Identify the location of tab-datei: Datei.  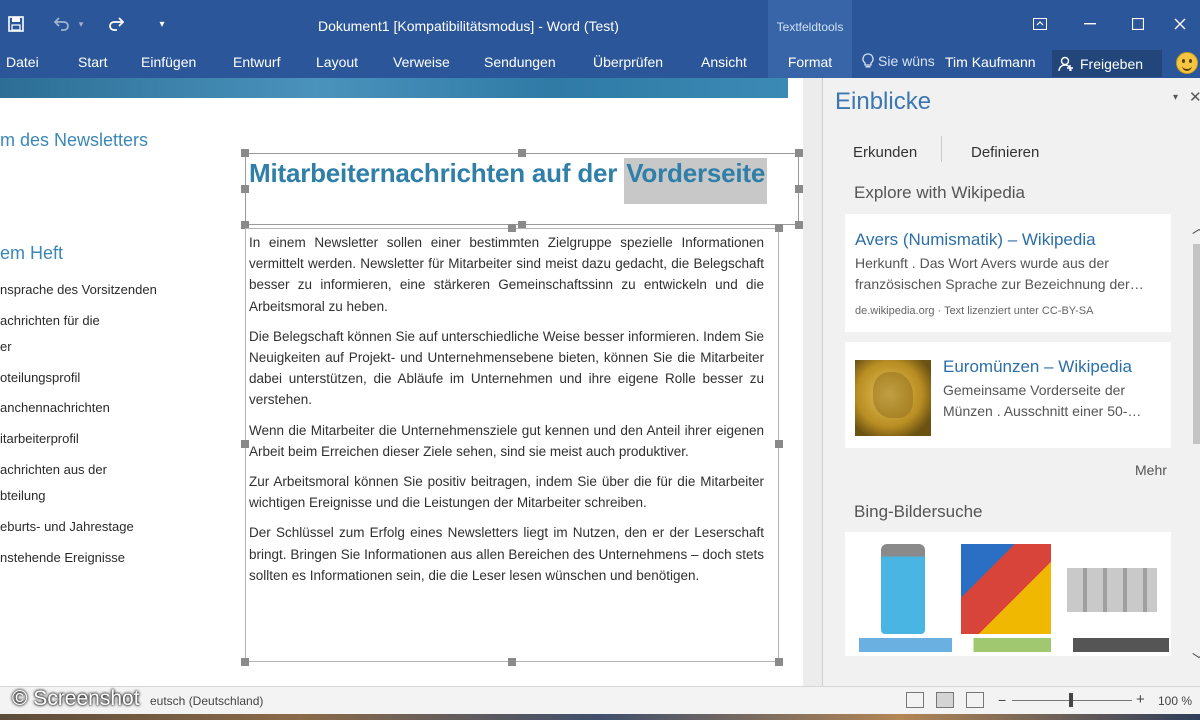
(22, 62).